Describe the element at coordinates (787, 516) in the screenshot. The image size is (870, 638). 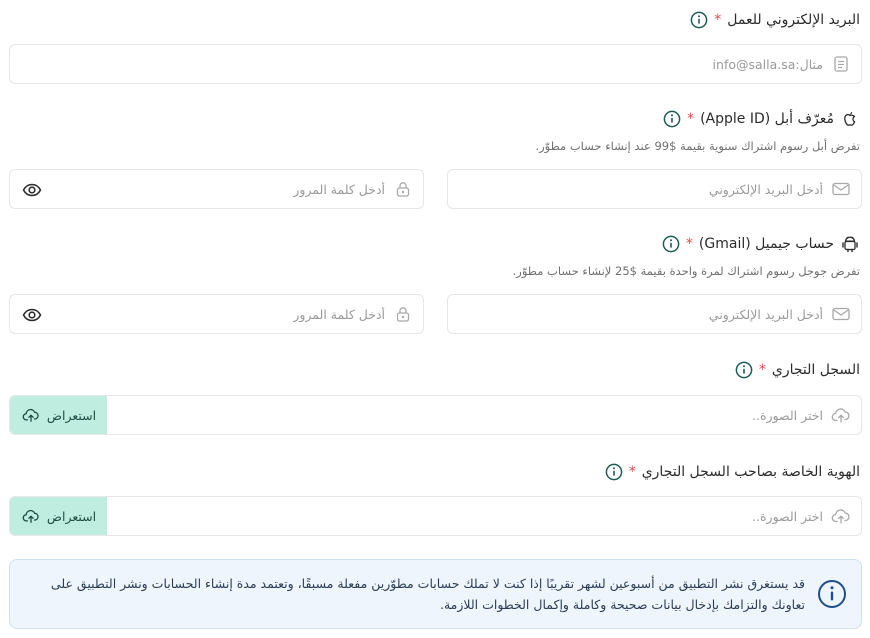
I see `owner-id-placeholder: اختر الصورة..` at that location.